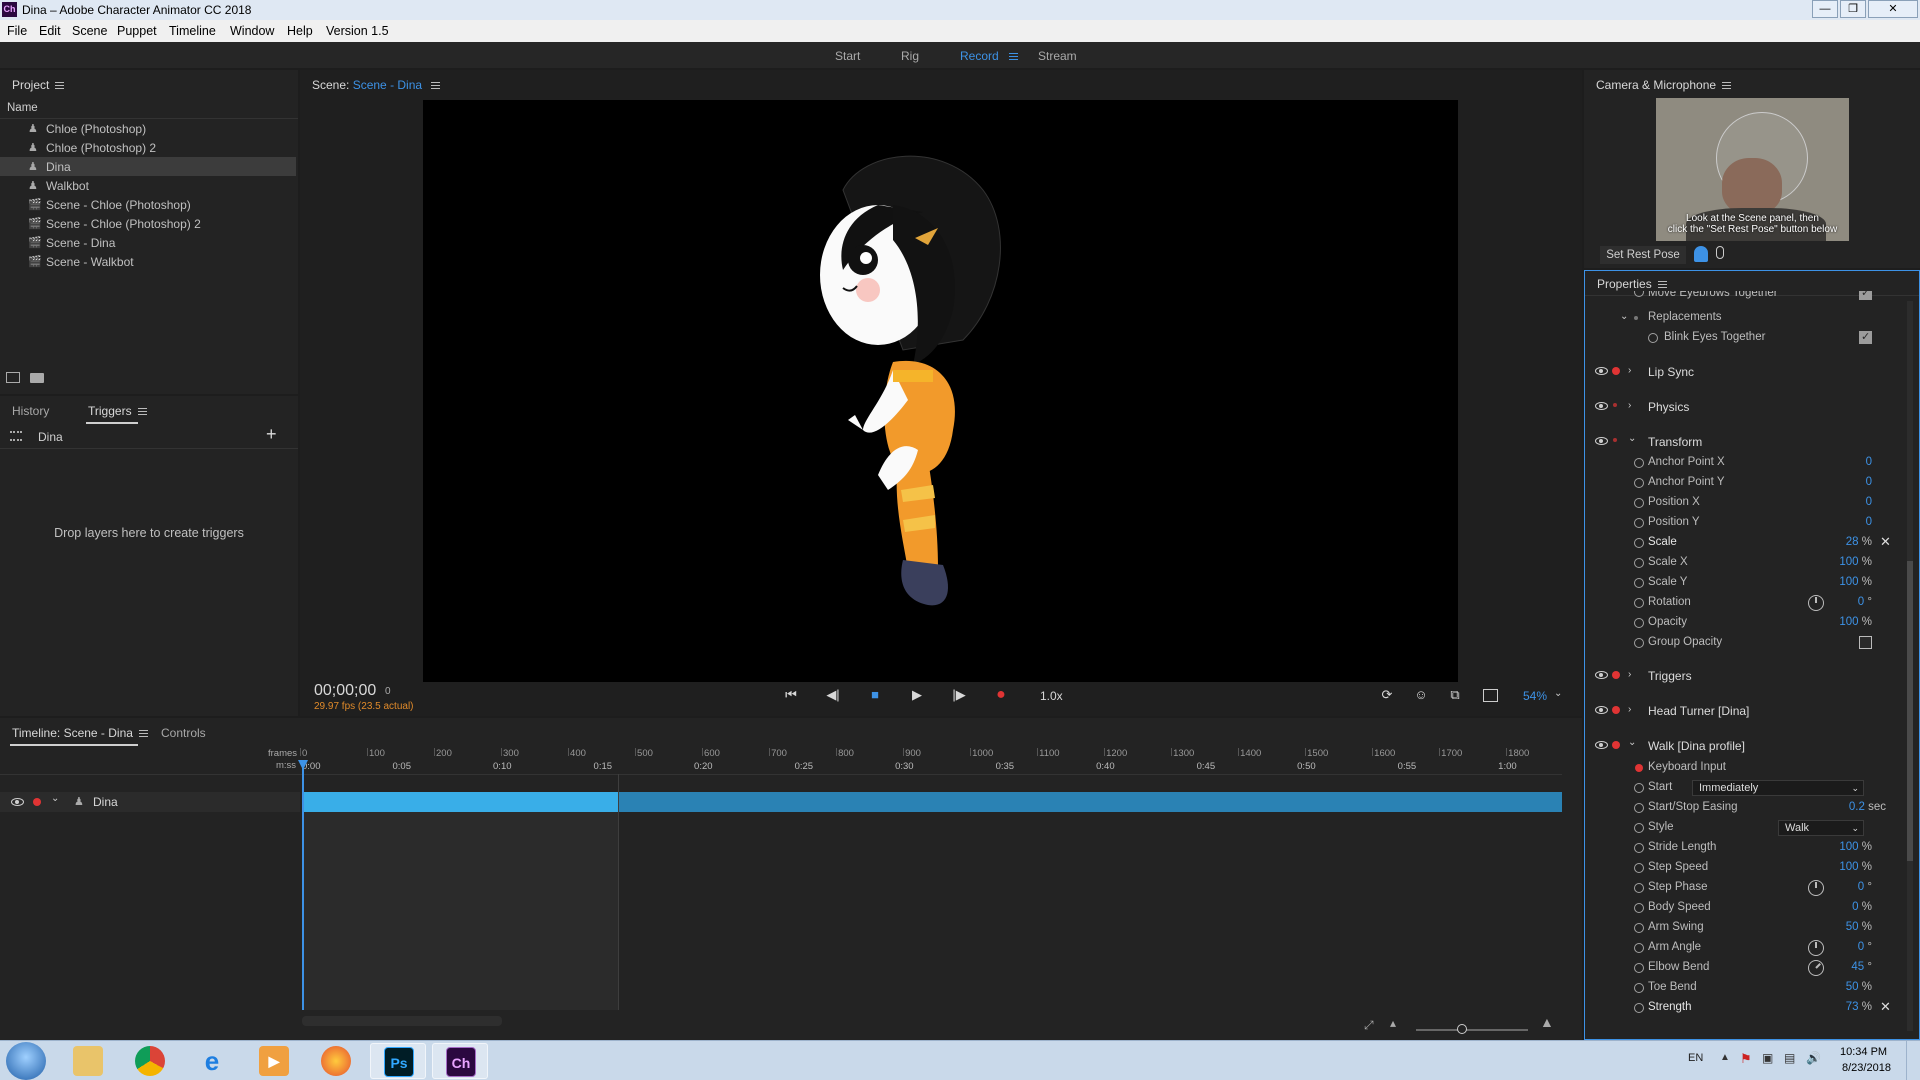 The height and width of the screenshot is (1080, 1920). I want to click on behavior-physics: › Physics, so click(1741, 407).